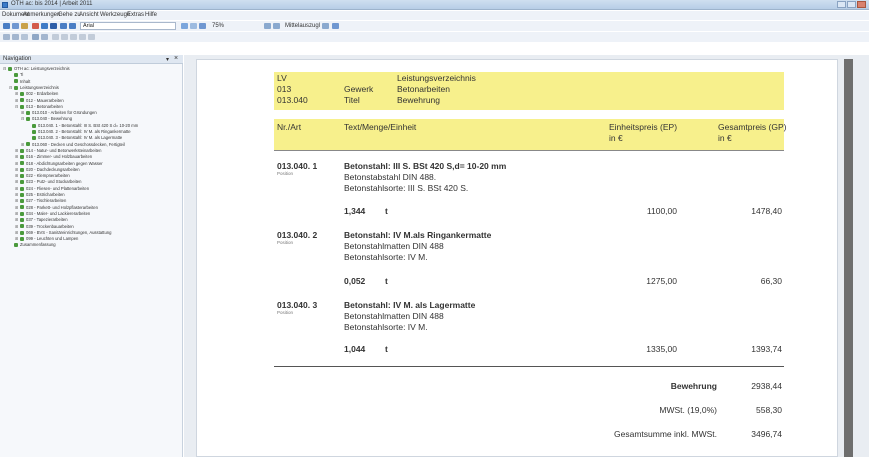 The image size is (869, 457). I want to click on note-icon, so click(44, 37).